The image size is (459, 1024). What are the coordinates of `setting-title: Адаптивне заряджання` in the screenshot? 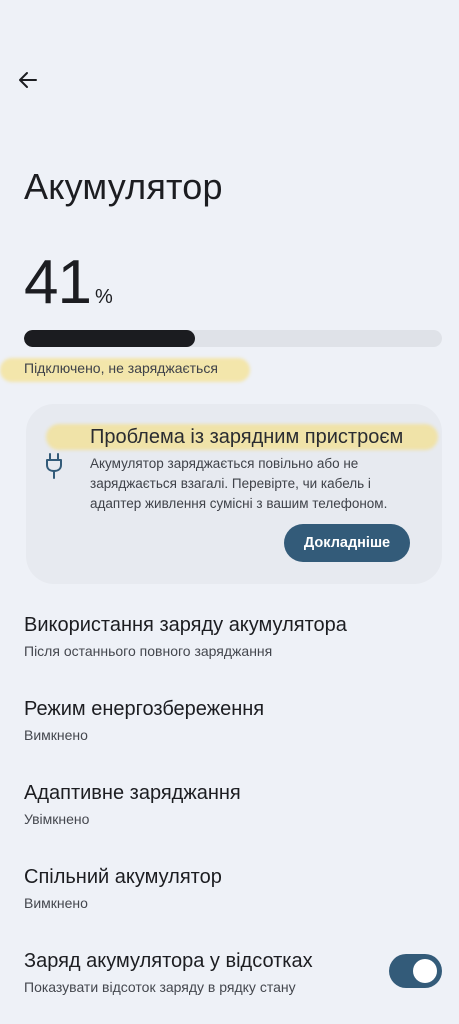 It's located at (132, 793).